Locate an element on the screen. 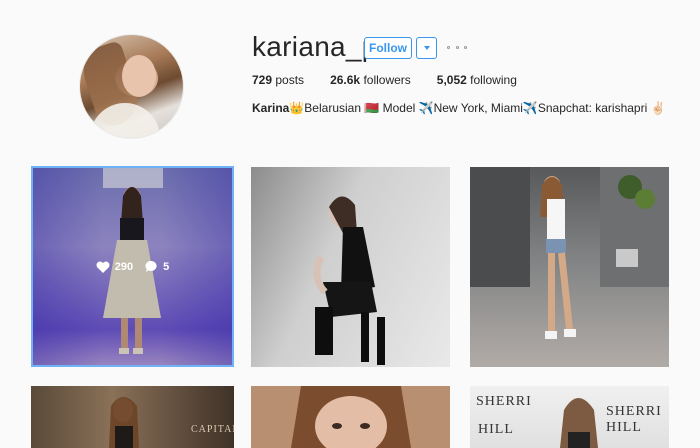 This screenshot has width=700, height=448. post-2-image is located at coordinates (349, 280).